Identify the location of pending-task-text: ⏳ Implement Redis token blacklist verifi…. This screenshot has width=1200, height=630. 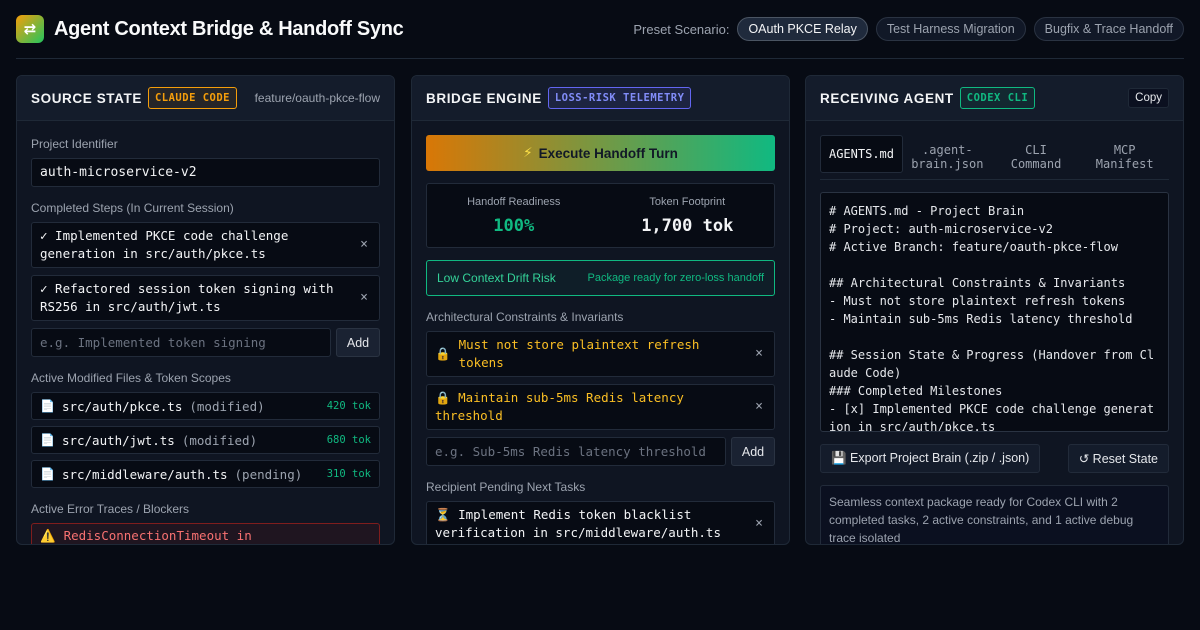
(578, 523).